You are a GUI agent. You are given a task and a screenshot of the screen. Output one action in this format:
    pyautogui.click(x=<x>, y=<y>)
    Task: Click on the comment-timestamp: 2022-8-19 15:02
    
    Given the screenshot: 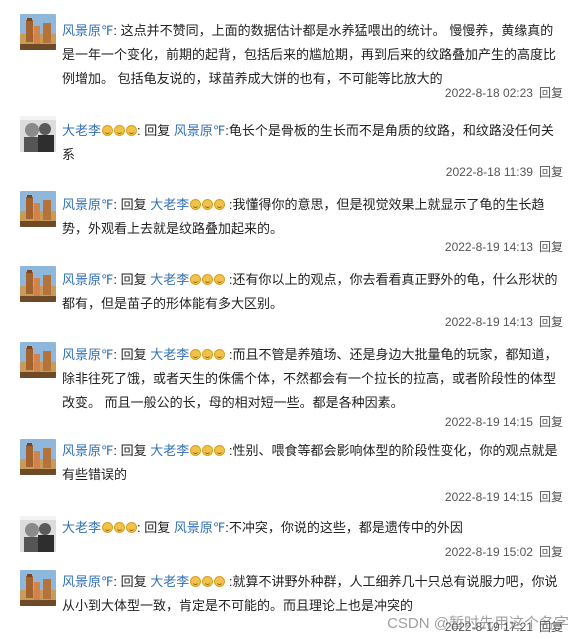 What is the action you would take?
    pyautogui.click(x=488, y=552)
    